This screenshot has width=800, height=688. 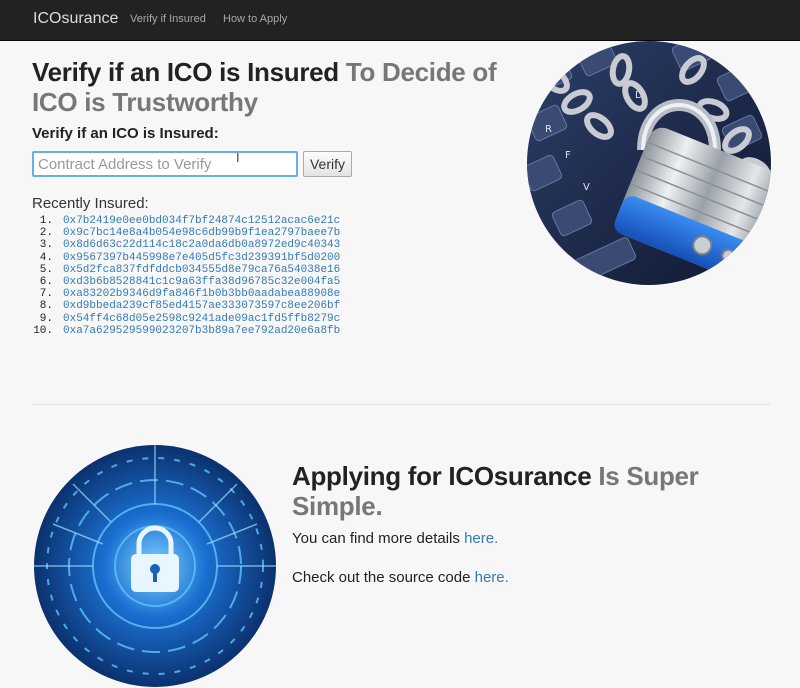 I want to click on nav-link-how-to-apply: How to Apply, so click(x=255, y=19).